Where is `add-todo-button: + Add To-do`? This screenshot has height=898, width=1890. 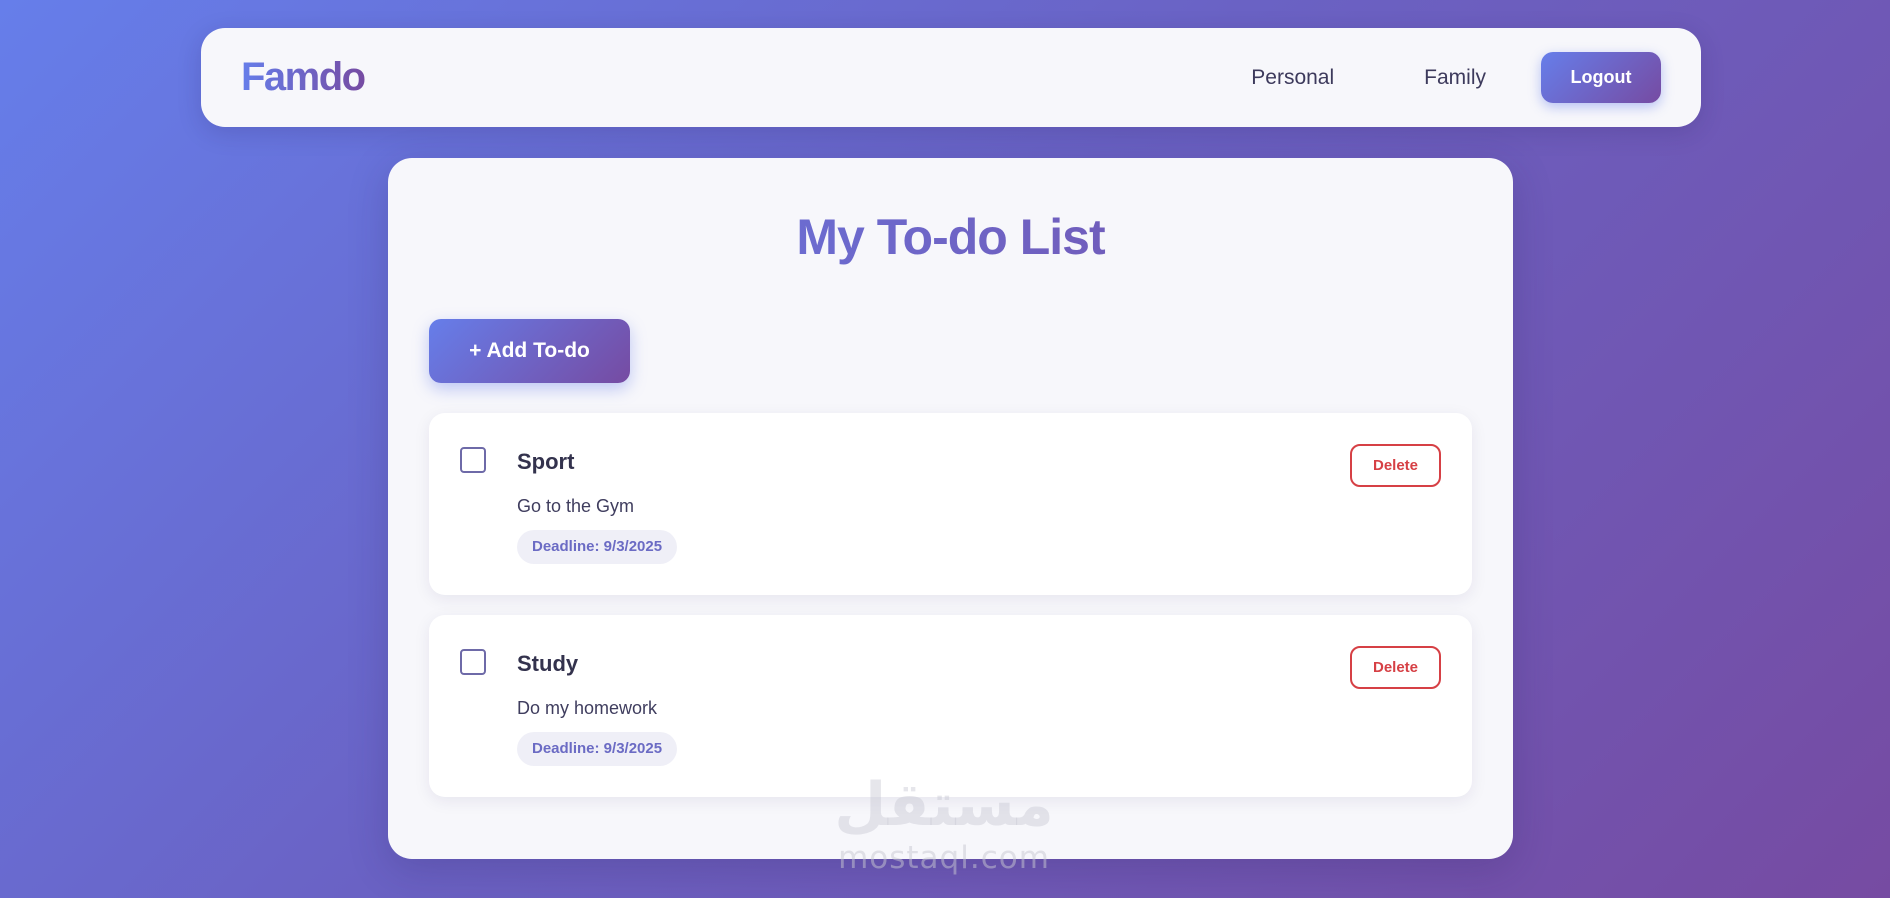
add-todo-button: + Add To-do is located at coordinates (529, 351).